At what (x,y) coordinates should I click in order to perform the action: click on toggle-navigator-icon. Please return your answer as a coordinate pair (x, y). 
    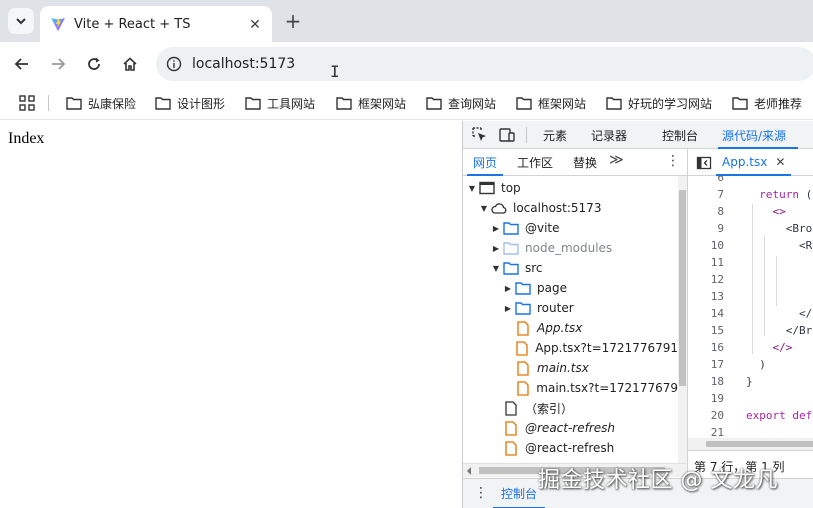
    Looking at the image, I should click on (704, 163).